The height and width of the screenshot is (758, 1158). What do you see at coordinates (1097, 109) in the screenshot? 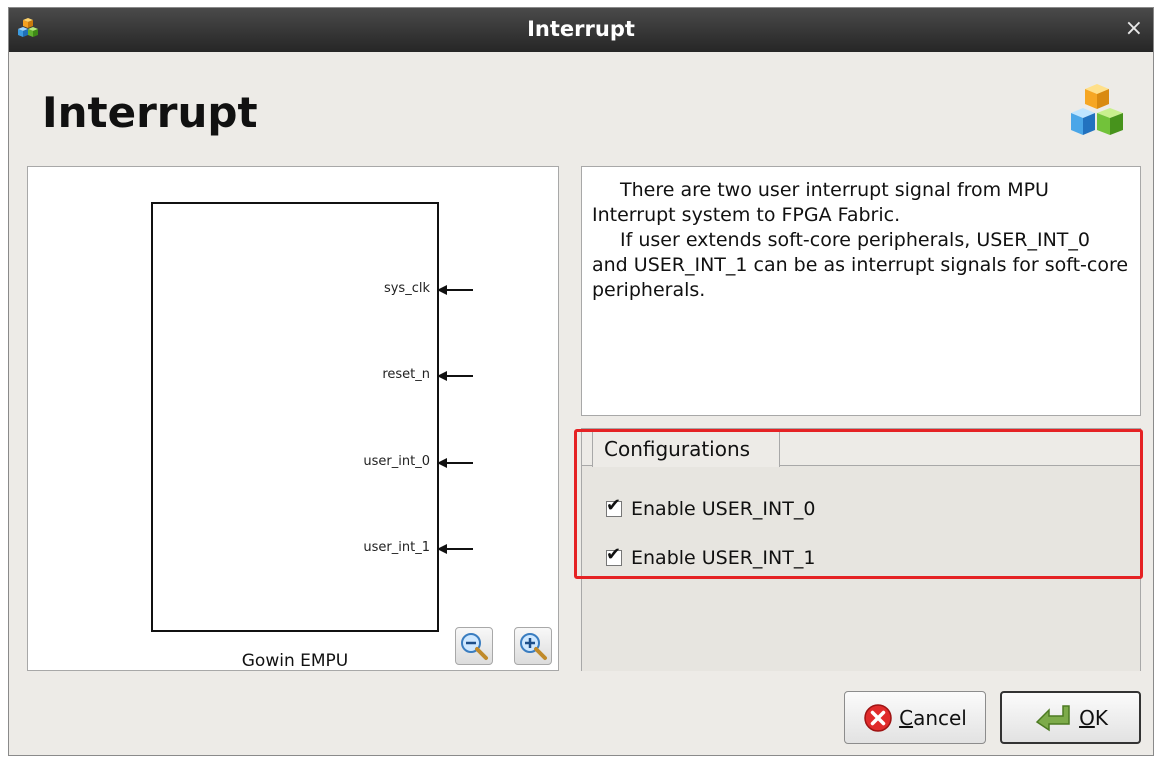
I see `colored-cubes-icon` at bounding box center [1097, 109].